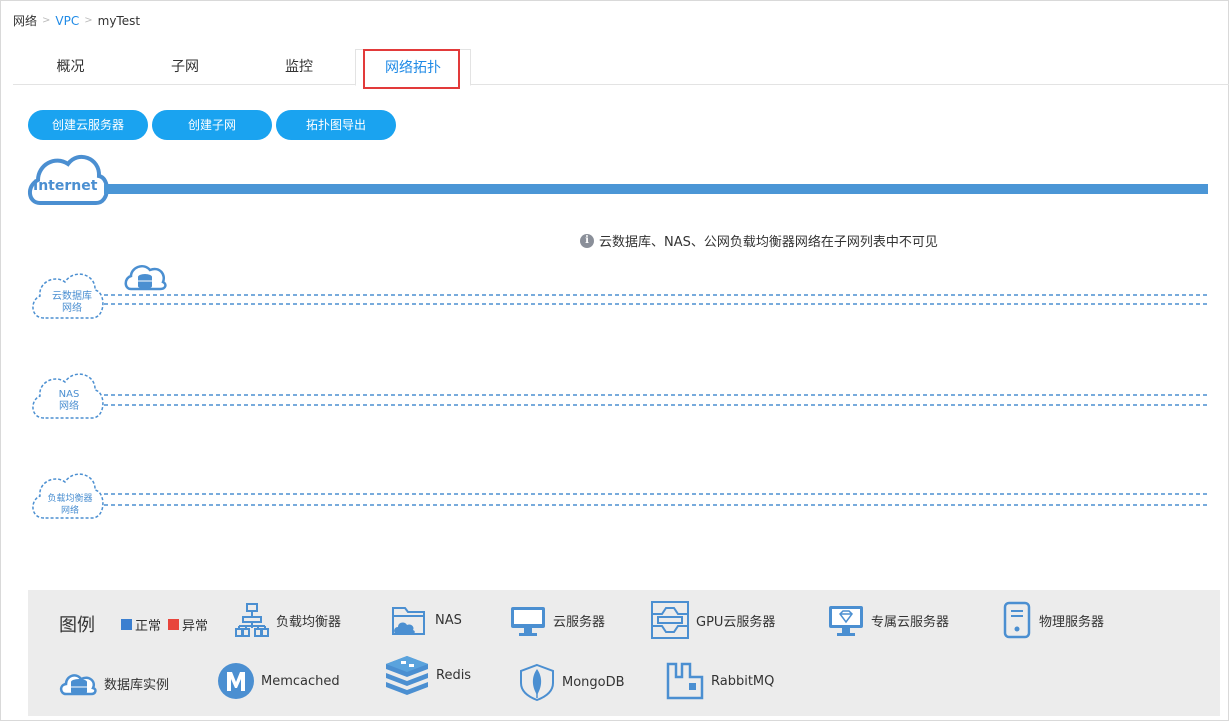 This screenshot has width=1229, height=721. What do you see at coordinates (743, 681) in the screenshot?
I see `legend-item-rabbitmq-label: RabbitMQ` at bounding box center [743, 681].